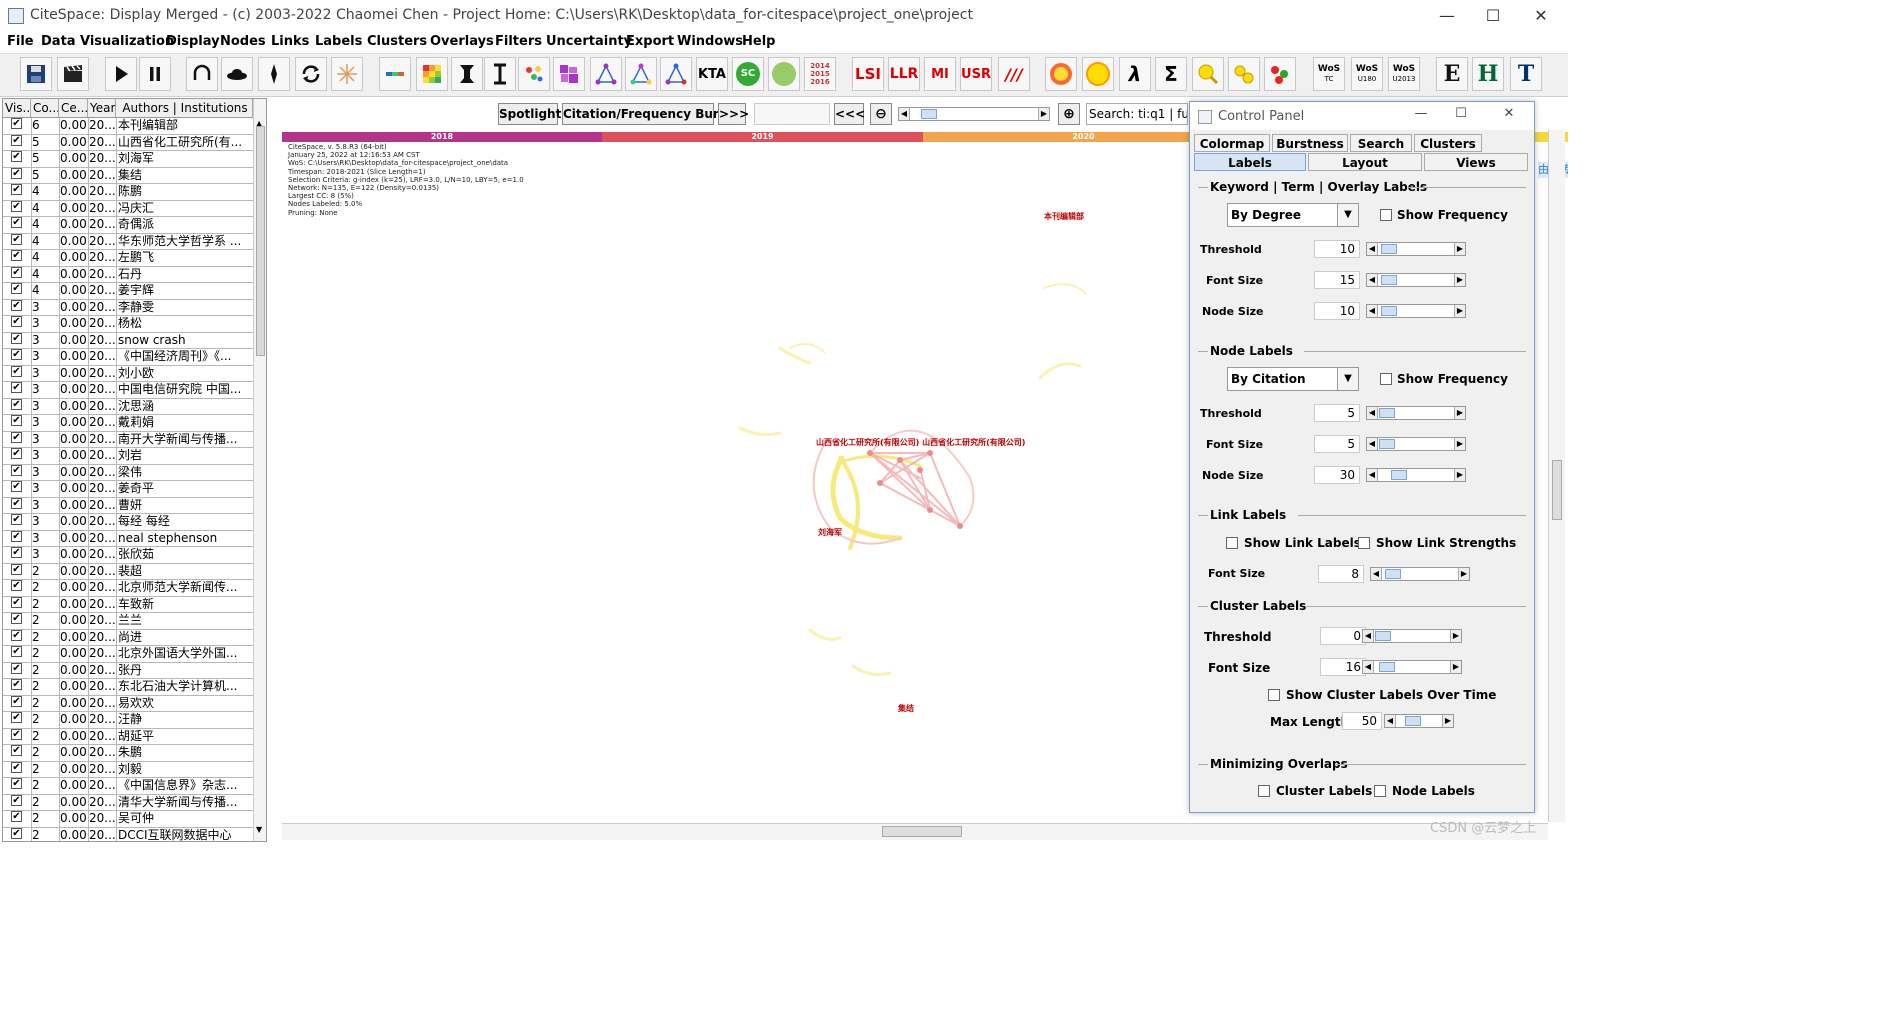 The width and height of the screenshot is (1904, 1022). Describe the element at coordinates (128, 505) in the screenshot. I see `table-row: ✔ 3 0.00 20... 曹妍` at that location.